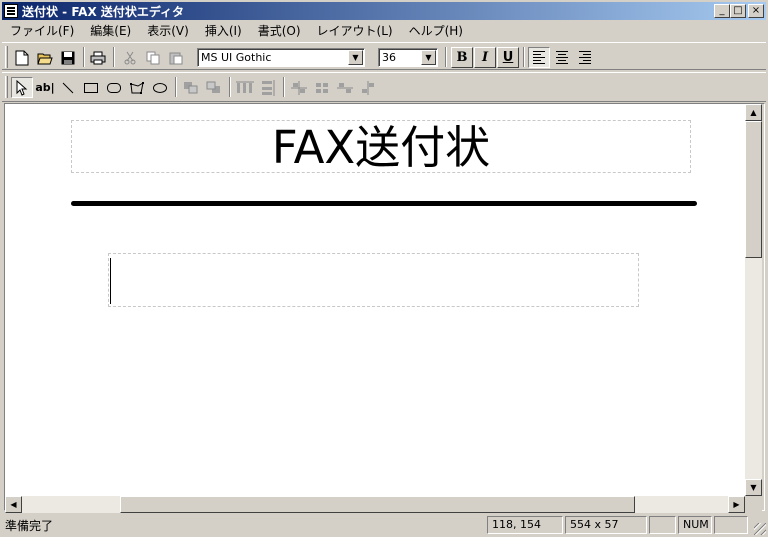 Image resolution: width=768 pixels, height=537 pixels. What do you see at coordinates (736, 504) in the screenshot?
I see `scroll-right-icon: ▶` at bounding box center [736, 504].